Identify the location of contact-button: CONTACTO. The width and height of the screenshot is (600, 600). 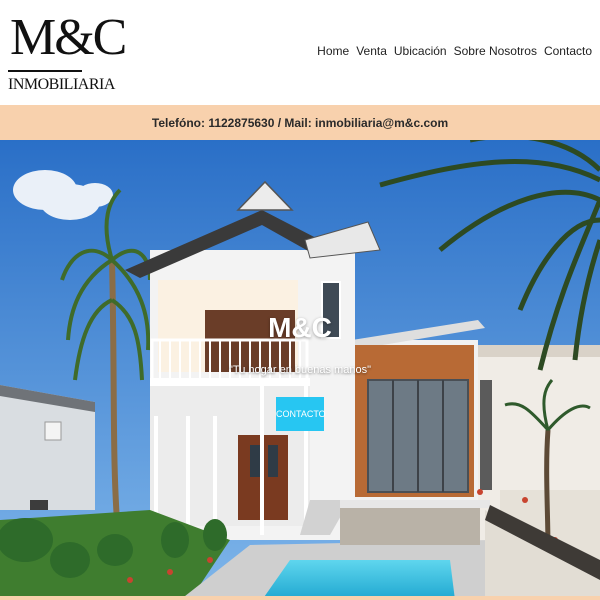
(301, 414).